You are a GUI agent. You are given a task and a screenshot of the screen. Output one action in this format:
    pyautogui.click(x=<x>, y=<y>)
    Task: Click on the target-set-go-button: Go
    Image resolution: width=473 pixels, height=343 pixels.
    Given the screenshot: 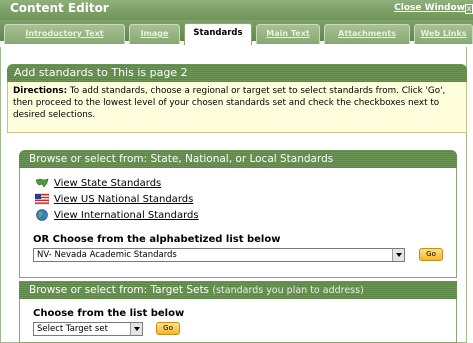 What is the action you would take?
    pyautogui.click(x=168, y=328)
    